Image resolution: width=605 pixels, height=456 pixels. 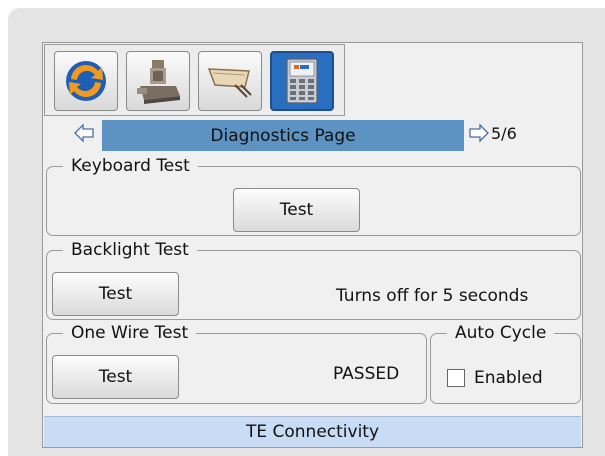 I want to click on one-wire-test-legend: One Wire Test, so click(x=130, y=333).